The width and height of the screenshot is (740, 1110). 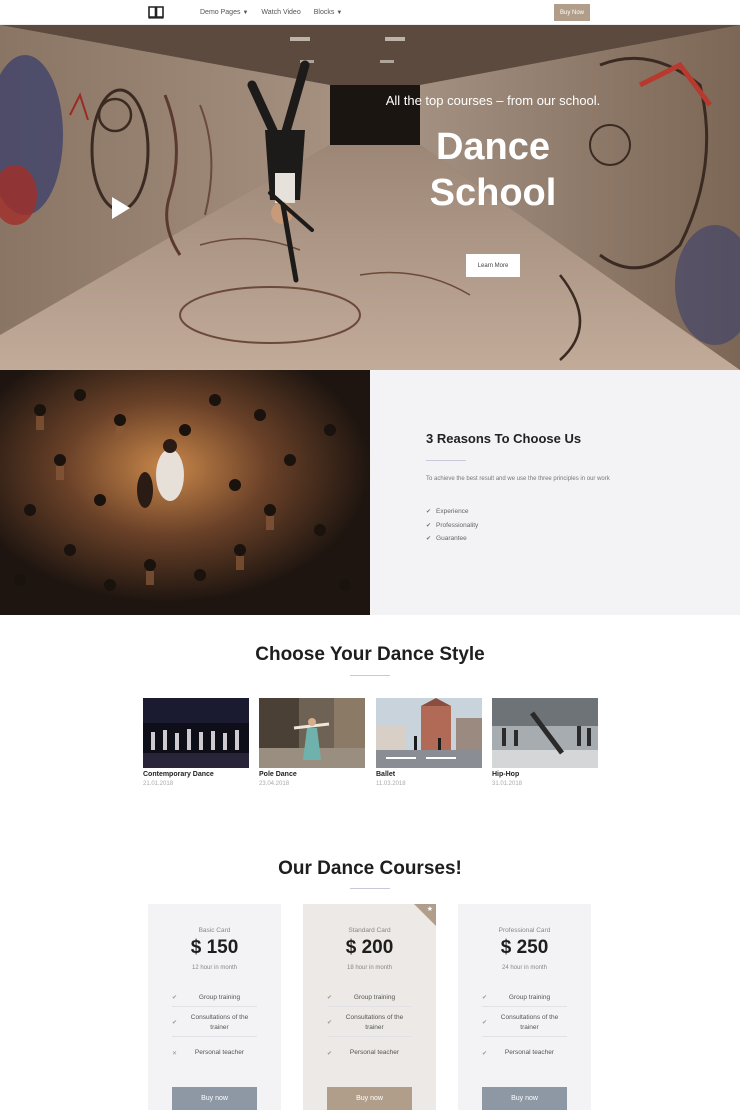 What do you see at coordinates (524, 930) in the screenshot?
I see `card-label: Professional Card` at bounding box center [524, 930].